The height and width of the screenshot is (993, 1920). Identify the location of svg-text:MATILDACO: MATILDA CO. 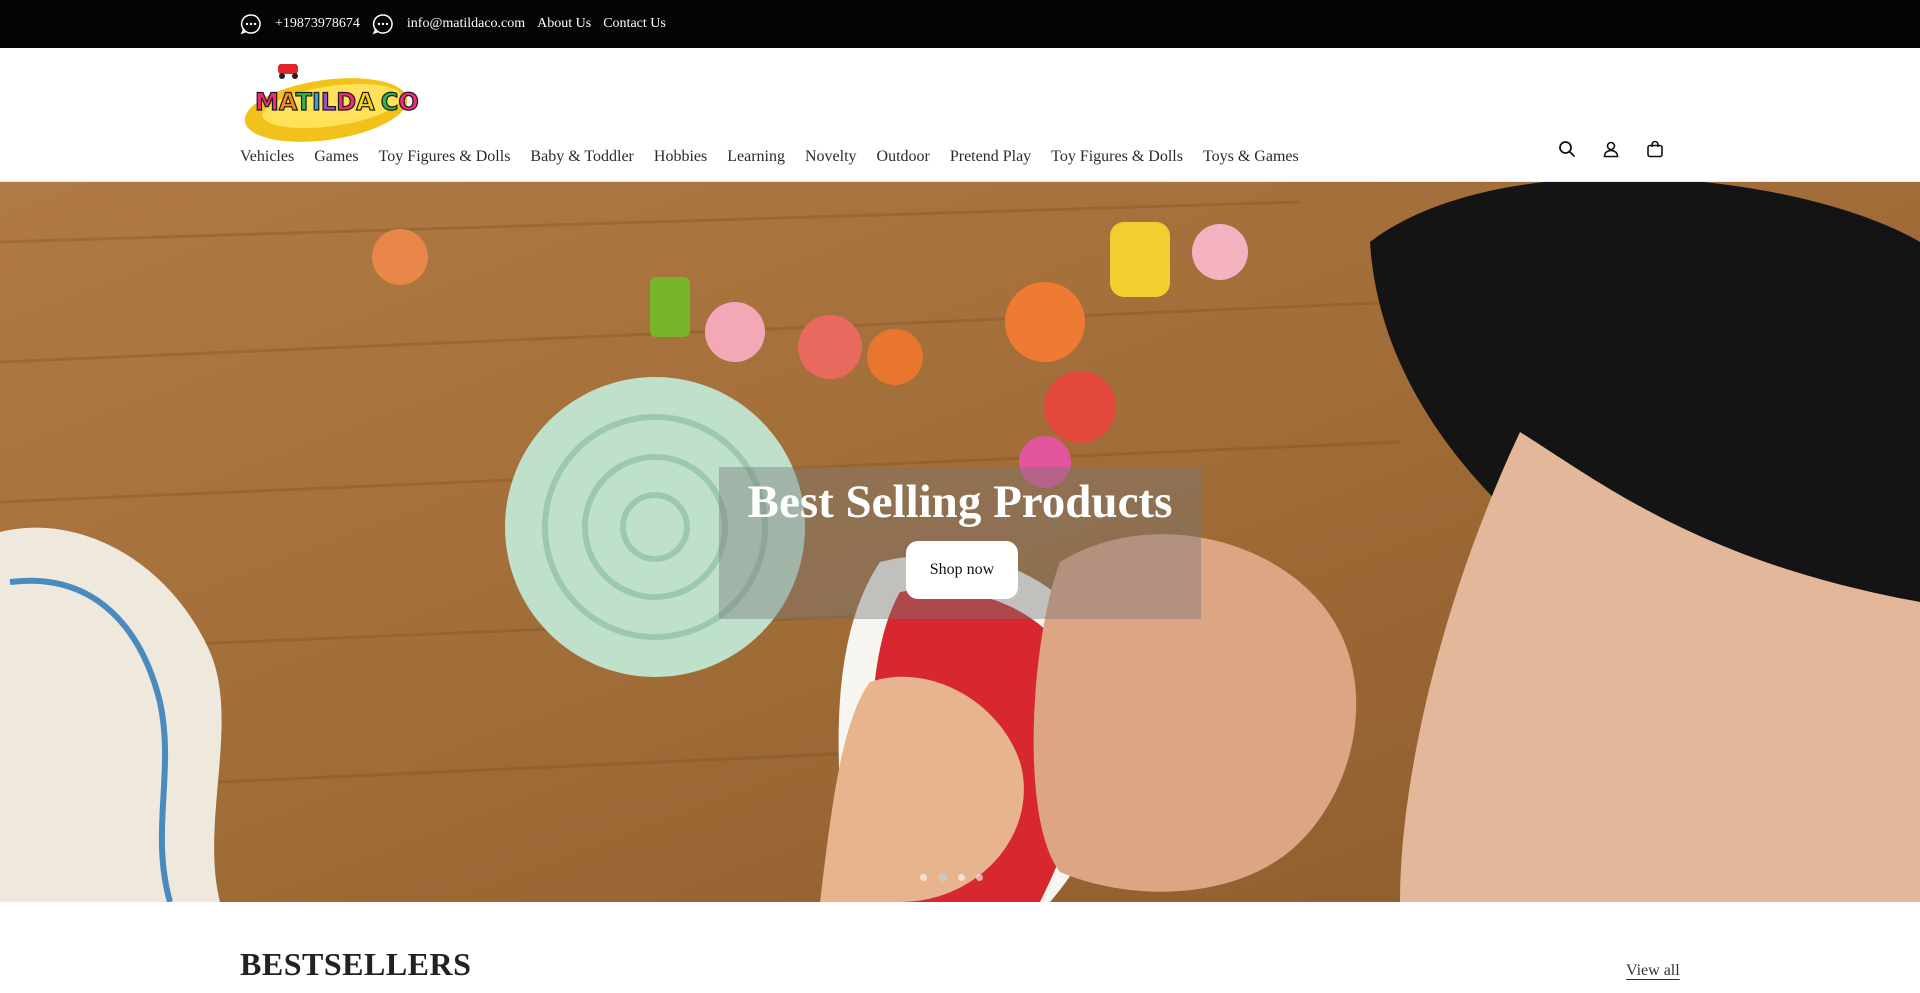
(337, 102).